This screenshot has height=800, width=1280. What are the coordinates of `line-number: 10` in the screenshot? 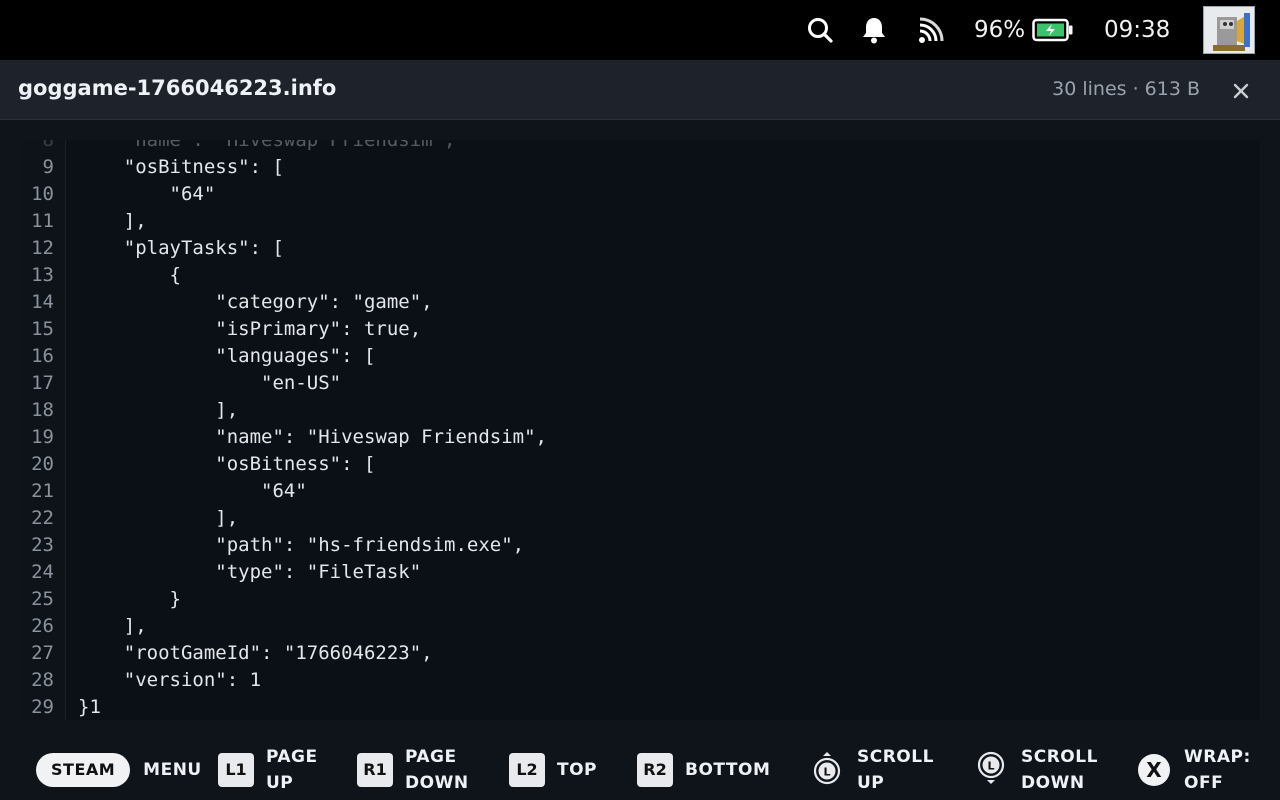 It's located at (42, 194).